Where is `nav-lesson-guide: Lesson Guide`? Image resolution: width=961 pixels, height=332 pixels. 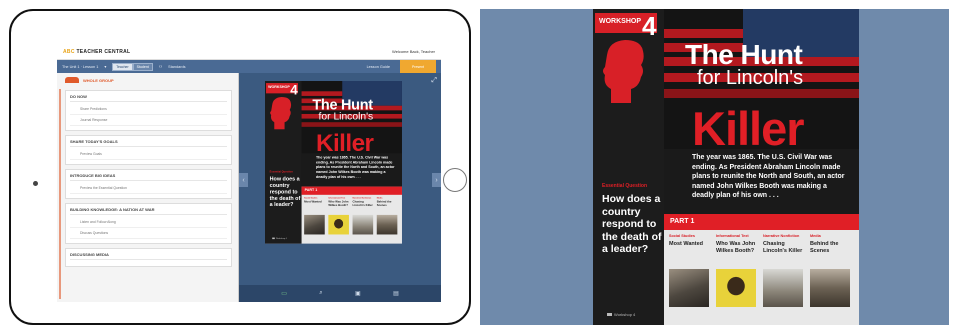 nav-lesson-guide: Lesson Guide is located at coordinates (378, 67).